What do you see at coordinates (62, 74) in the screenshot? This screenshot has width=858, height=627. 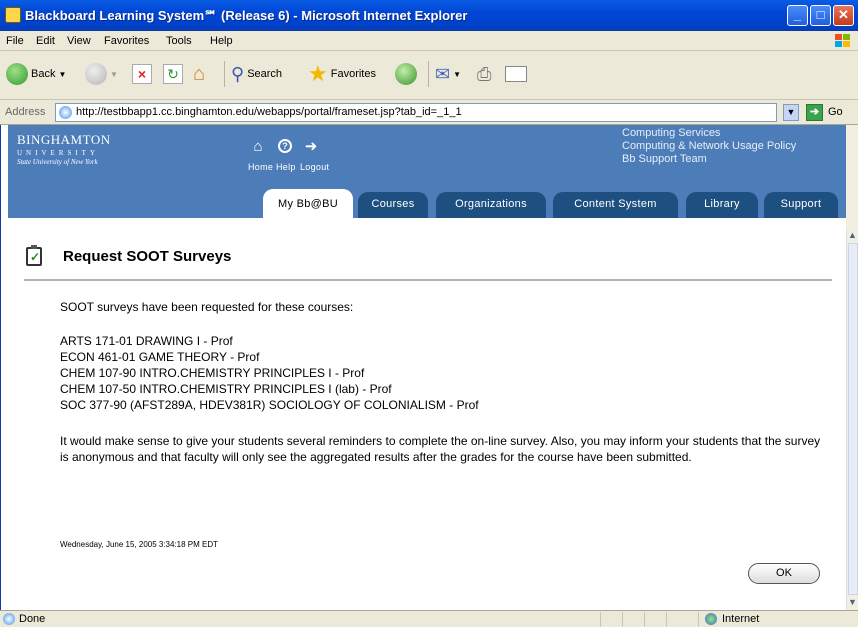 I see `back-dropdown-icon: ▼` at bounding box center [62, 74].